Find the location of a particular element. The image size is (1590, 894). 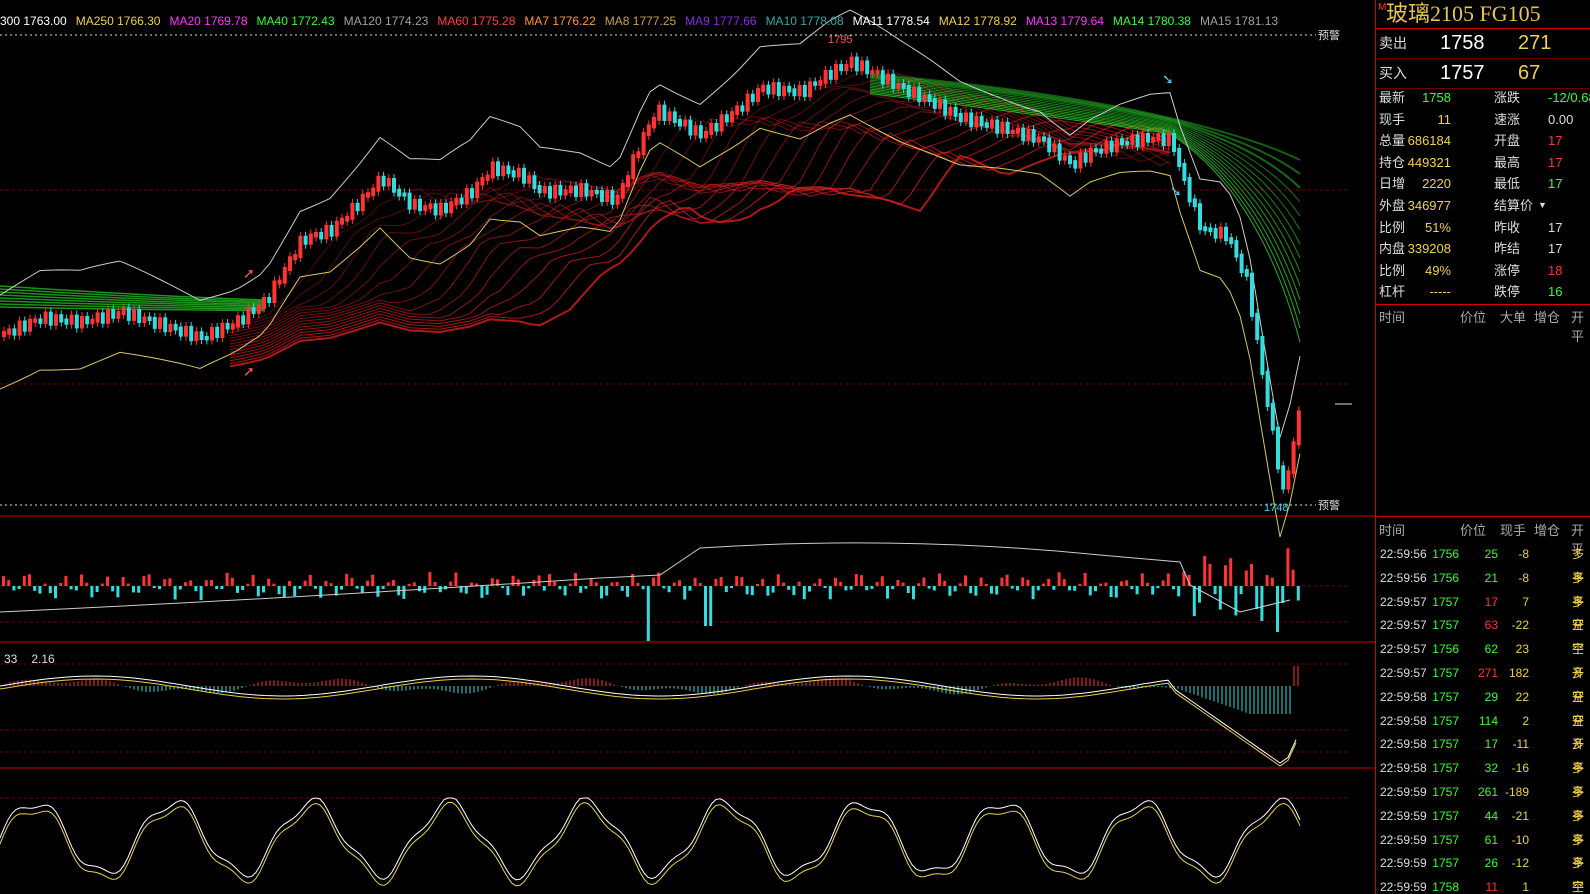

ma-legend-item: MA60 1775.28 is located at coordinates (476, 21).